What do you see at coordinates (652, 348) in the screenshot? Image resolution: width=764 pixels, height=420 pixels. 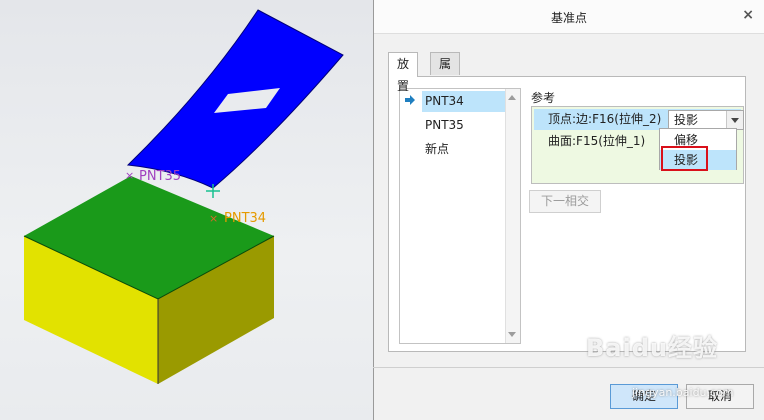 I see `watermark: Baidu经验` at bounding box center [652, 348].